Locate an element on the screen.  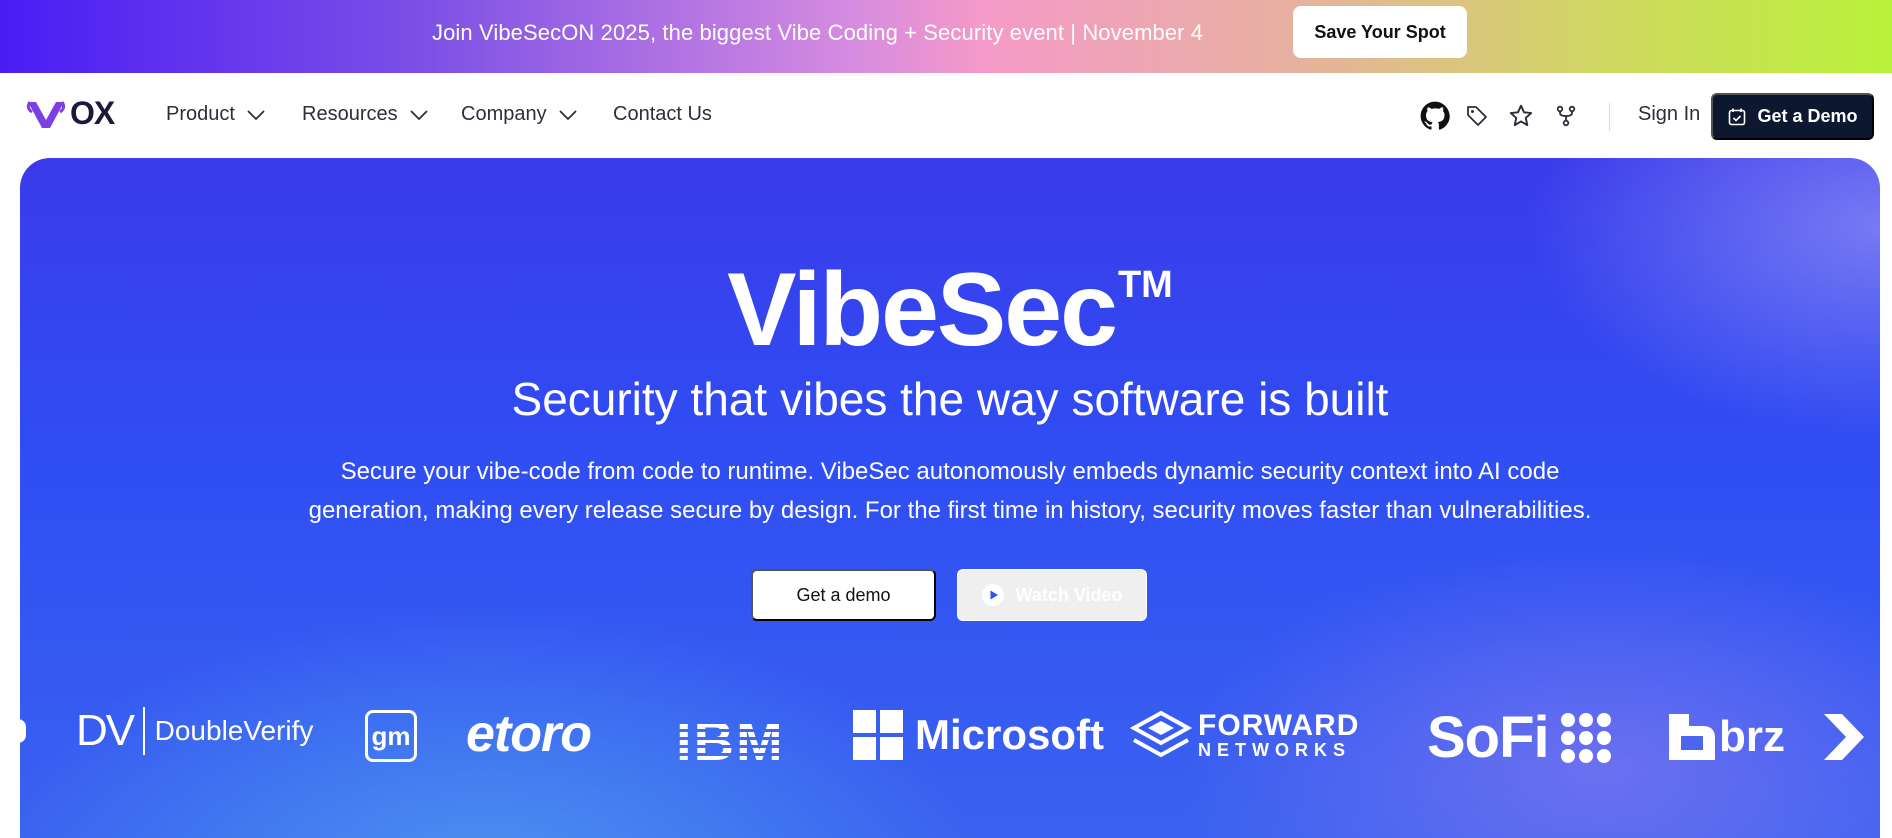
nav-contact-label: Contact Us is located at coordinates (662, 114).